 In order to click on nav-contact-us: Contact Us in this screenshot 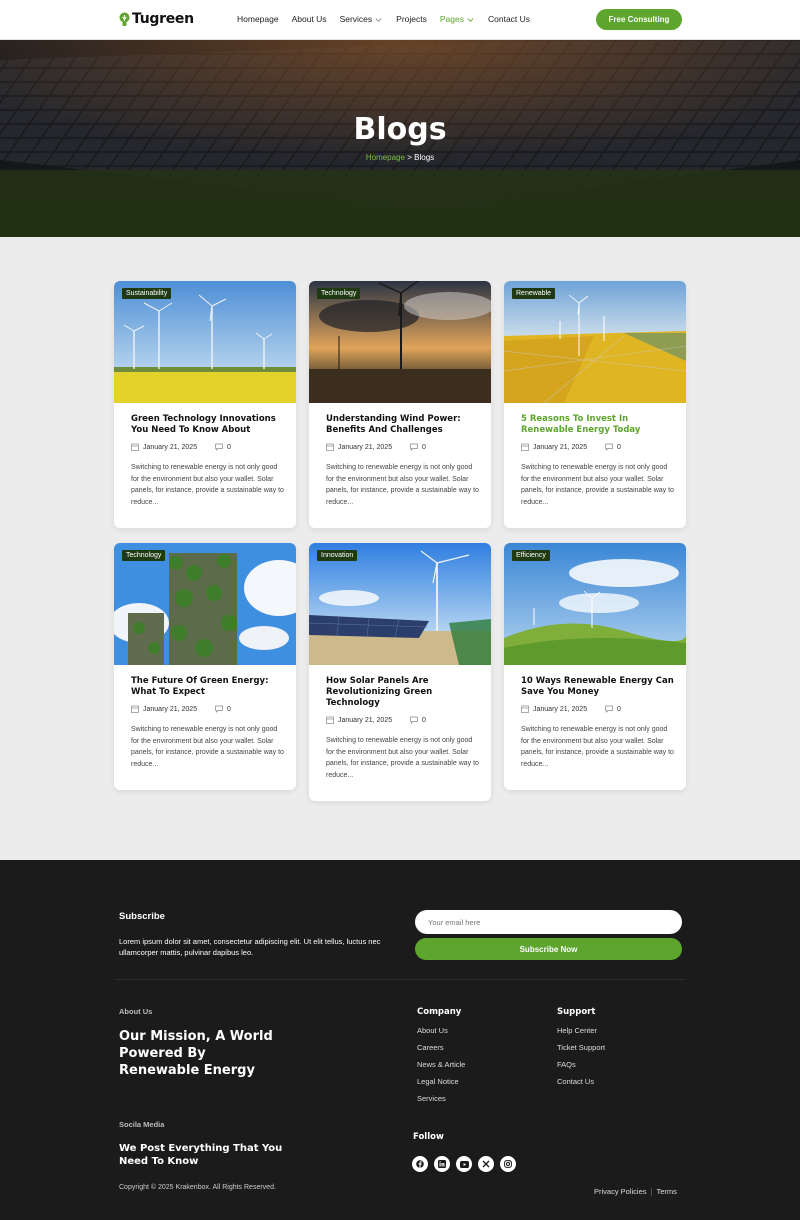, I will do `click(509, 19)`.